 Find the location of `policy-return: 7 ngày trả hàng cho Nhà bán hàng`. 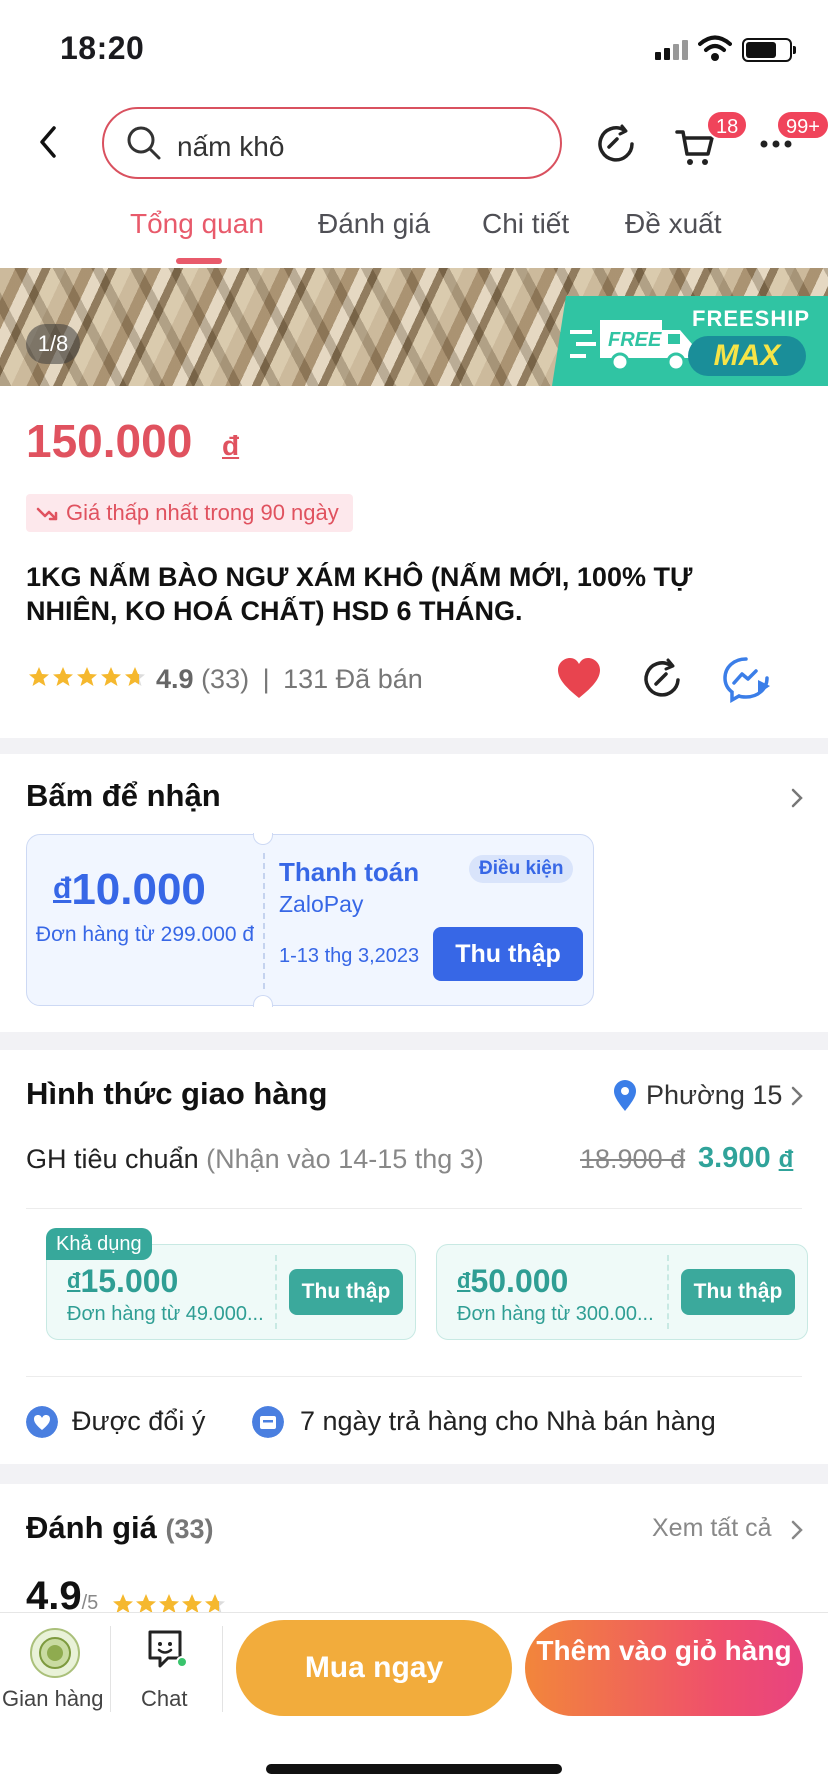

policy-return: 7 ngày trả hàng cho Nhà bán hàng is located at coordinates (508, 1421).